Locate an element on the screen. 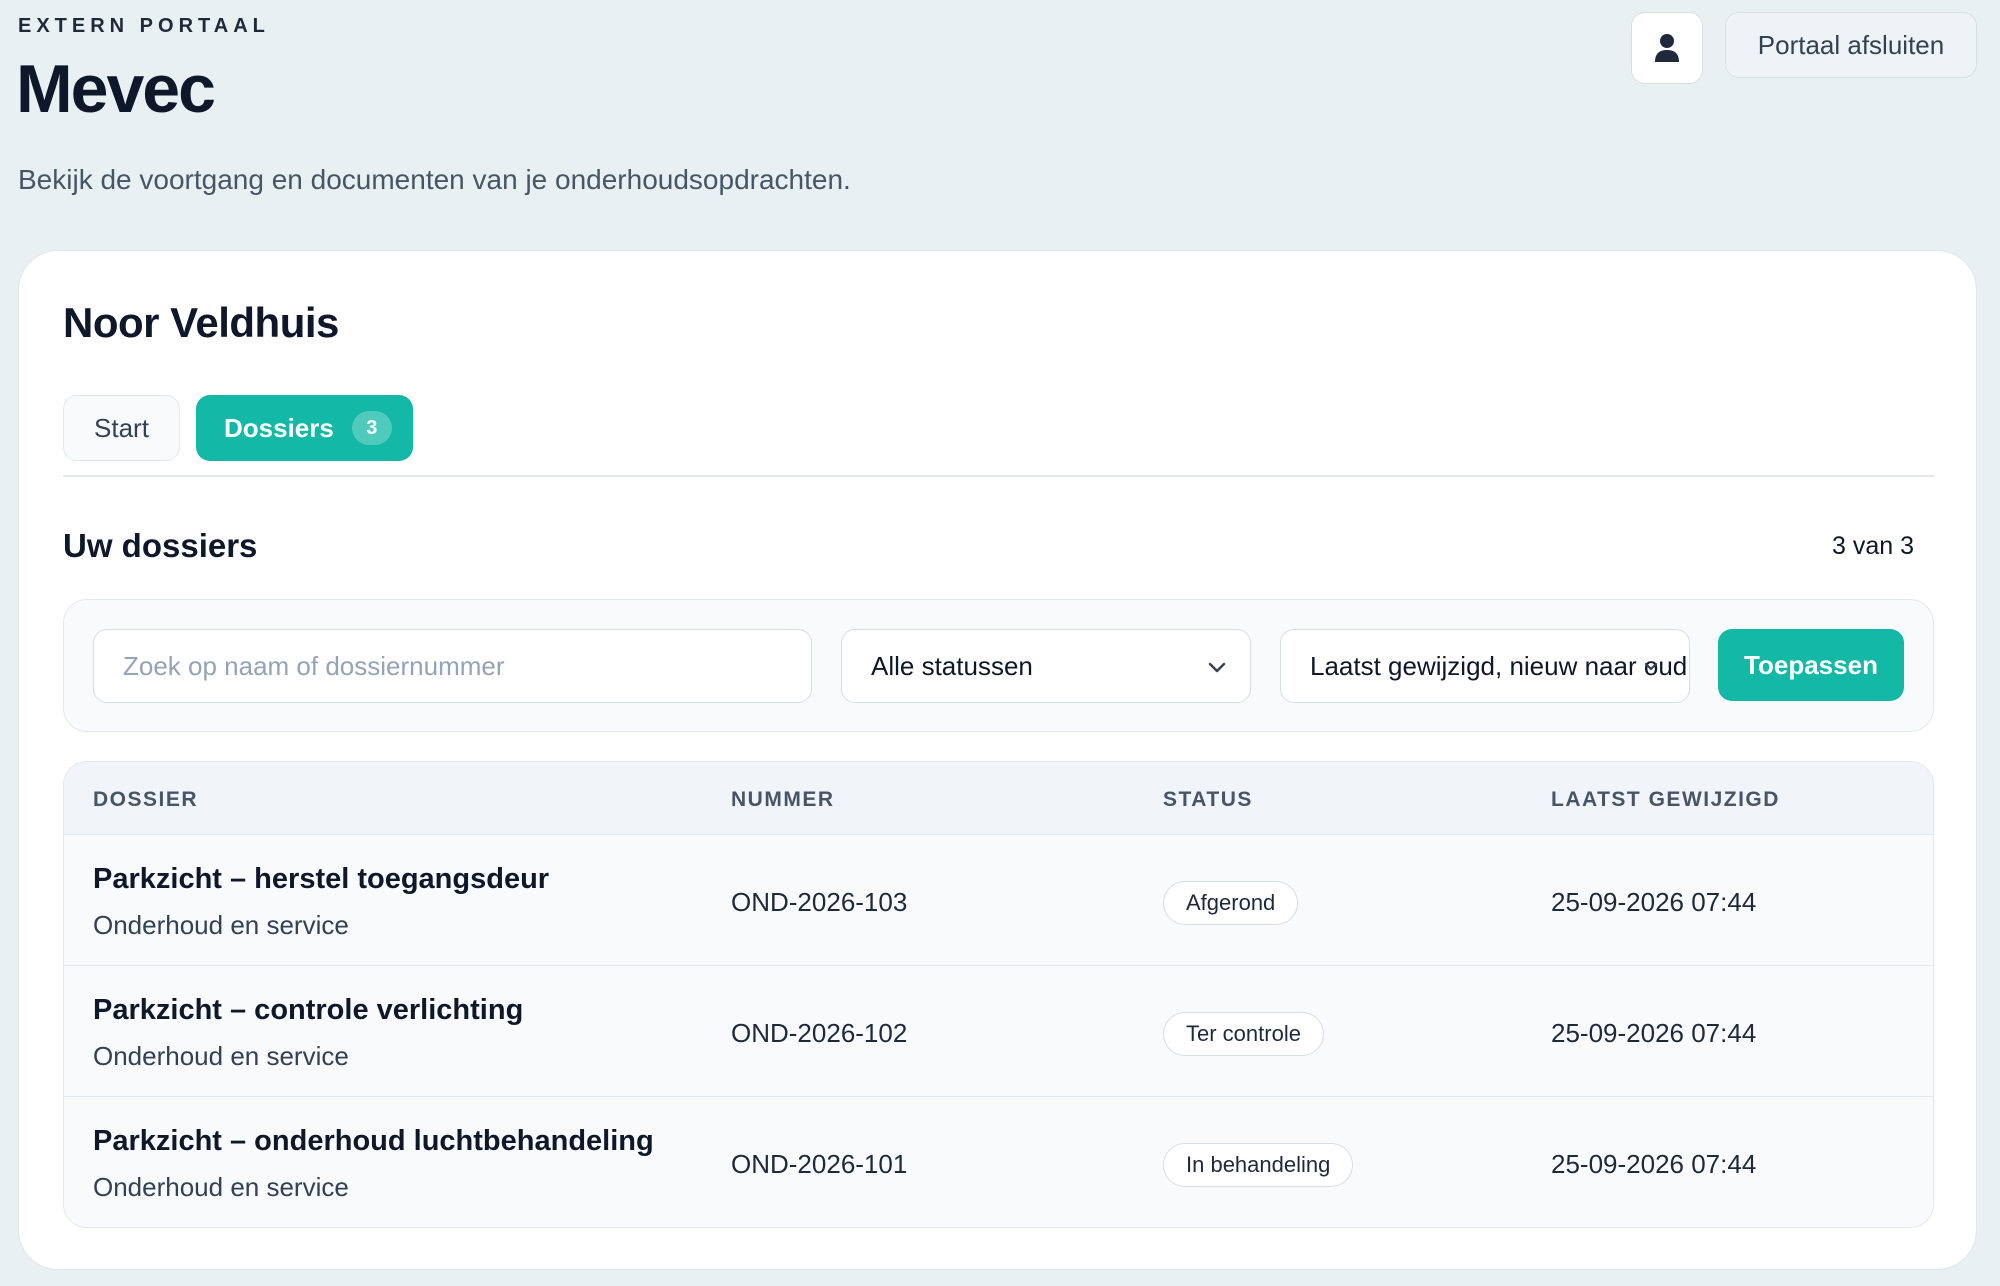 The width and height of the screenshot is (2000, 1286). dossier-number: OND-2026-103 is located at coordinates (819, 902).